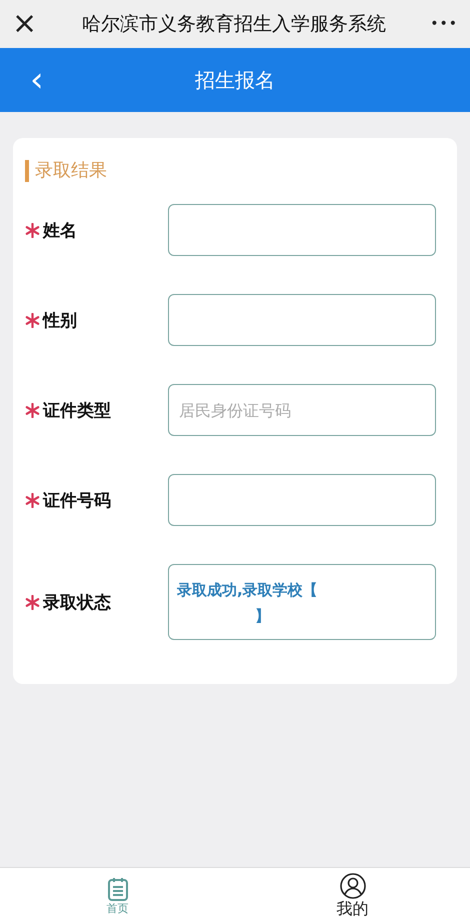 This screenshot has height=924, width=470. Describe the element at coordinates (302, 410) in the screenshot. I see `input-field: 居民身份证号码` at that location.